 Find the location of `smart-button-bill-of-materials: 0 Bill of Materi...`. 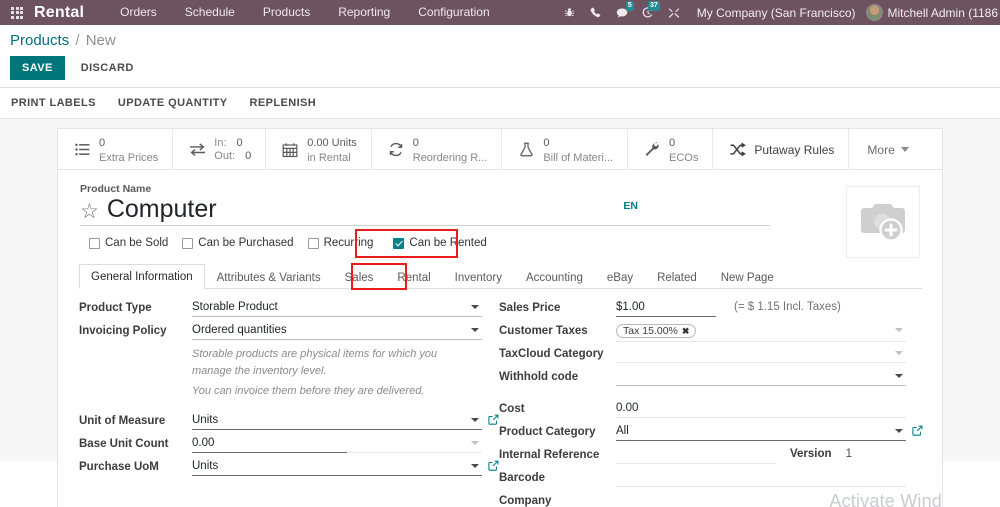

smart-button-bill-of-materials: 0 Bill of Materi... is located at coordinates (565, 149).